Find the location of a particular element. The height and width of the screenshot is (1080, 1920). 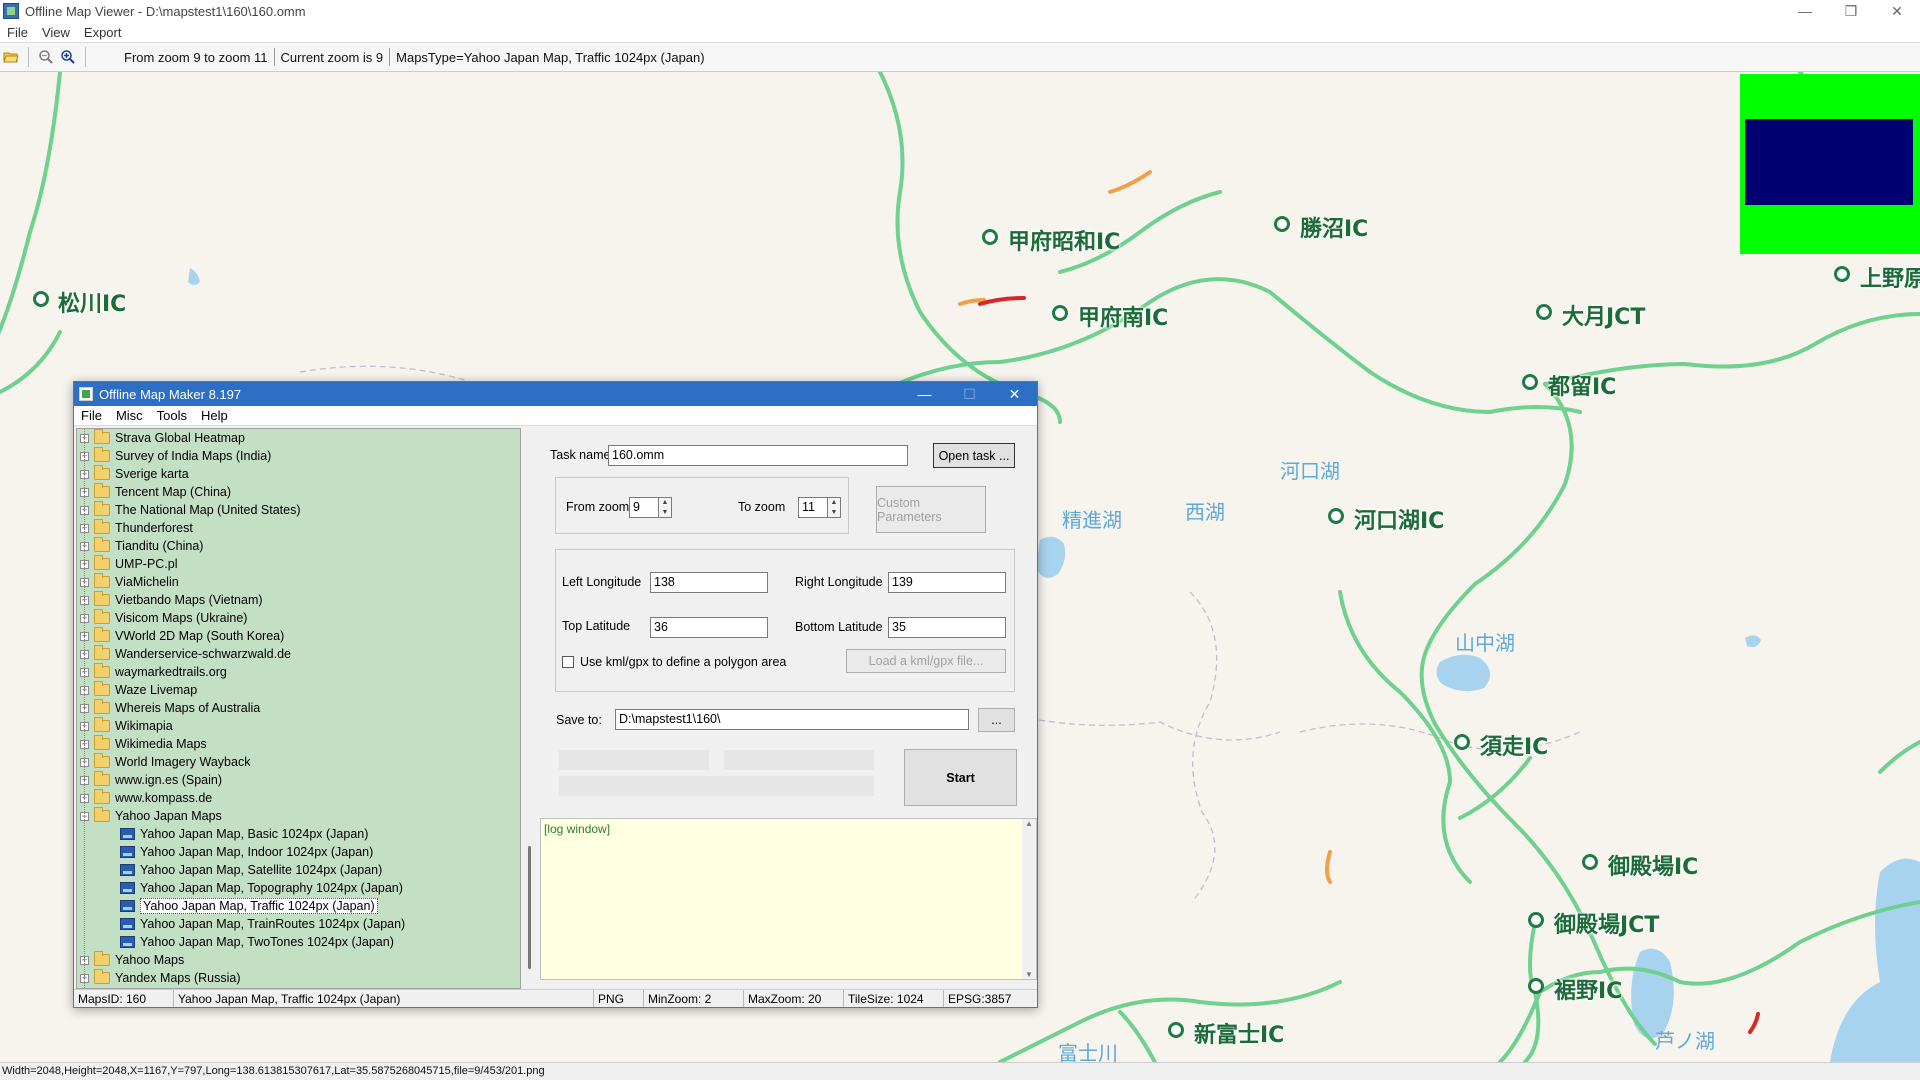

dialog-menu-misc: Misc is located at coordinates (129, 415).